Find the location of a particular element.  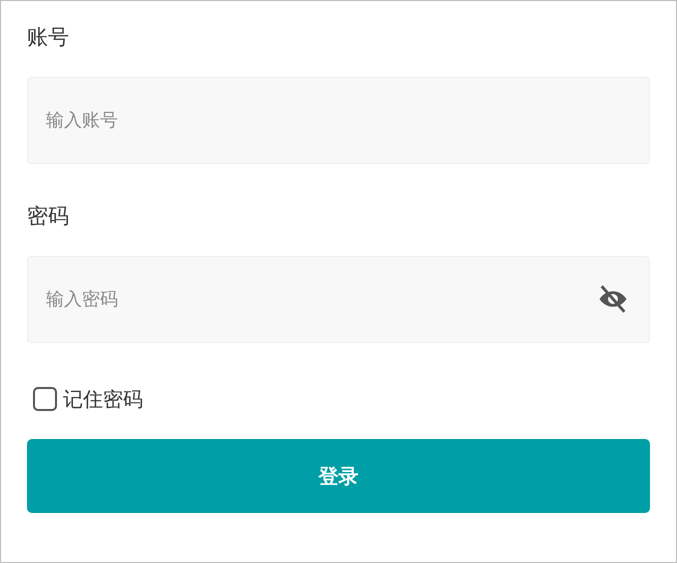

input-field: 输入账号 is located at coordinates (338, 120).